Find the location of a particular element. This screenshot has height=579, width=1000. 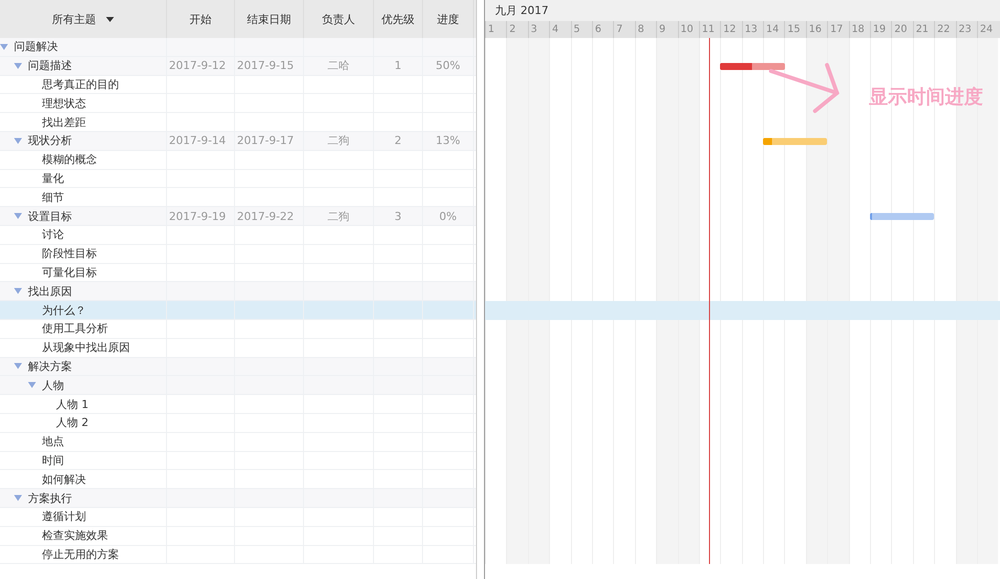

task-row: 时间 is located at coordinates (238, 461).